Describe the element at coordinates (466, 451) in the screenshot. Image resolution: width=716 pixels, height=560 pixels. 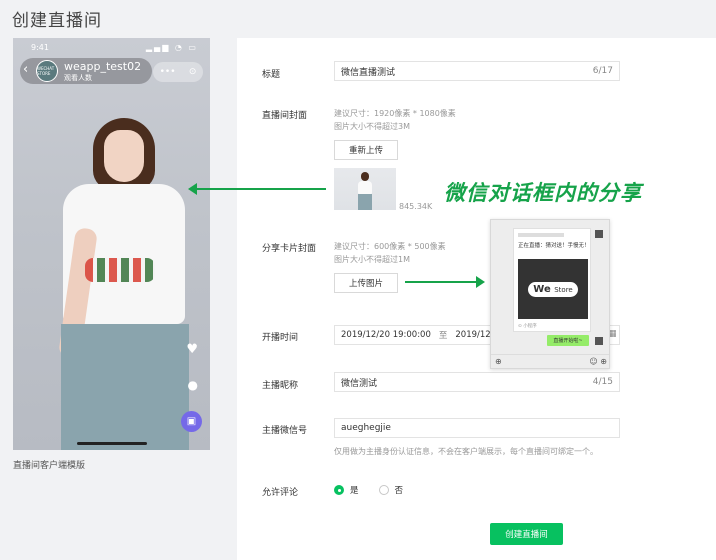
I see `wechat-id-hint: 仅用做为主播身份认证信息，不会在客户端展示，每个直播间可绑定一个。` at that location.